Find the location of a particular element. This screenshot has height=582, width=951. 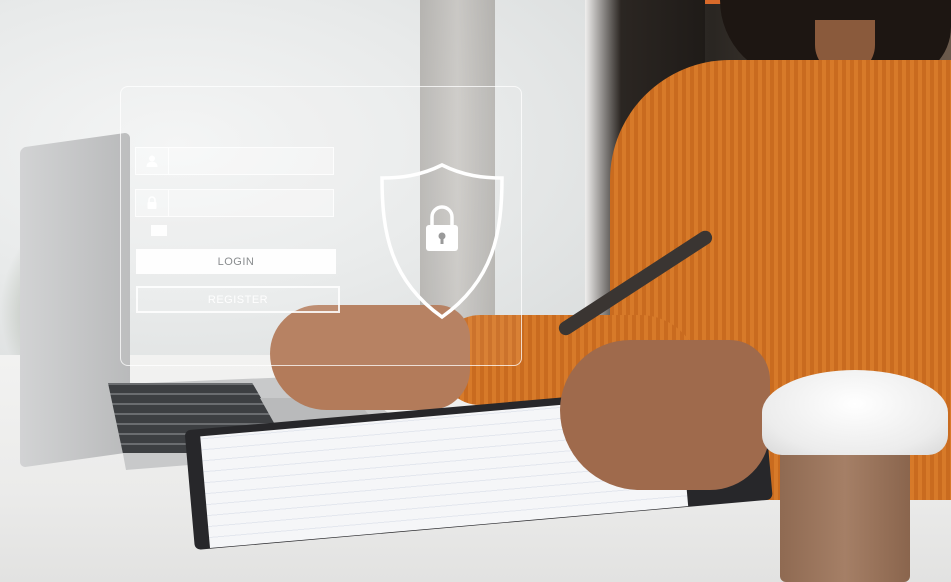

login-button: LOGIN is located at coordinates (236, 261).